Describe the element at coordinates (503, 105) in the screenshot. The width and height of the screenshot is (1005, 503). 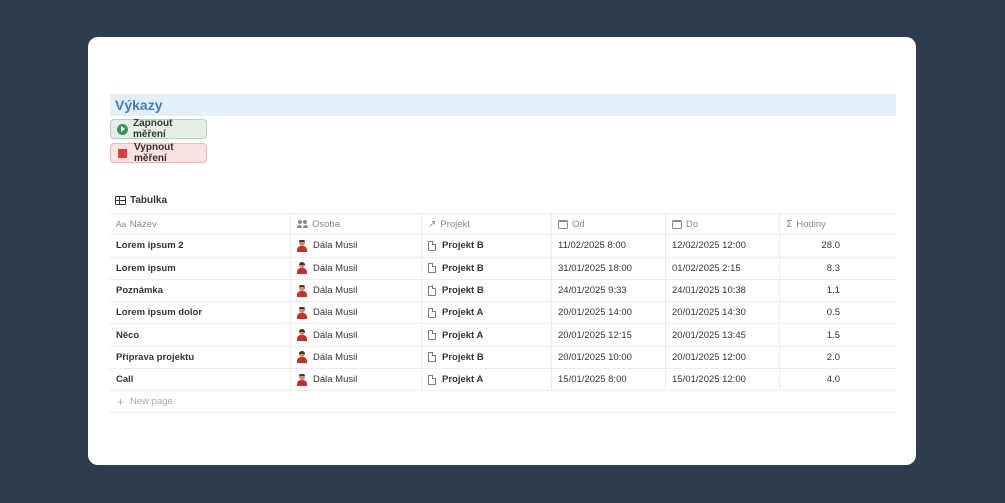
I see `page-heading: Výkazy` at that location.